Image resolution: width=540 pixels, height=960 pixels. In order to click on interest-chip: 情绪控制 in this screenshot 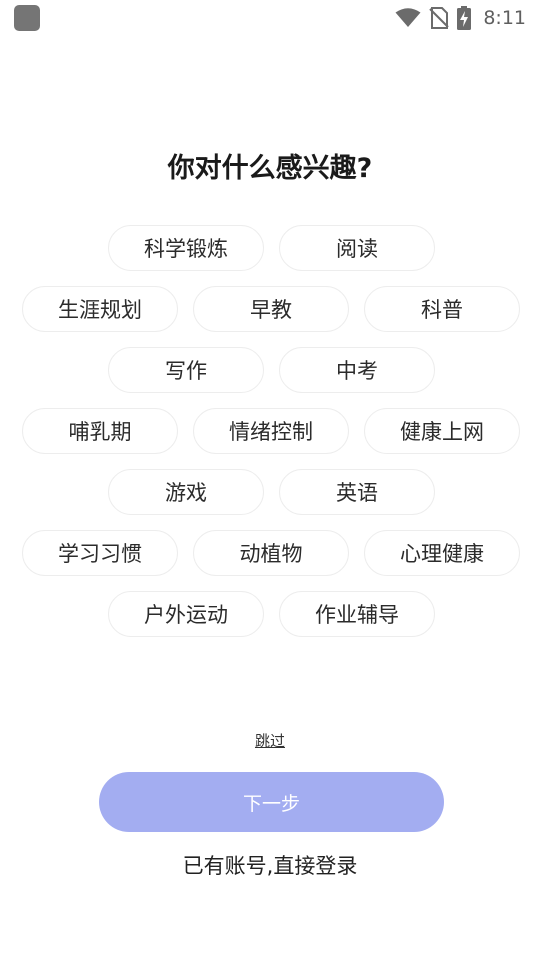, I will do `click(271, 431)`.